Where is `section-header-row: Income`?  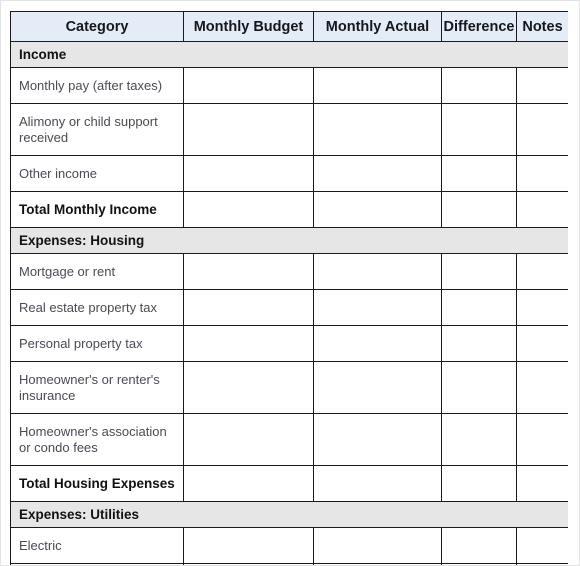
section-header-row: Income is located at coordinates (289, 54).